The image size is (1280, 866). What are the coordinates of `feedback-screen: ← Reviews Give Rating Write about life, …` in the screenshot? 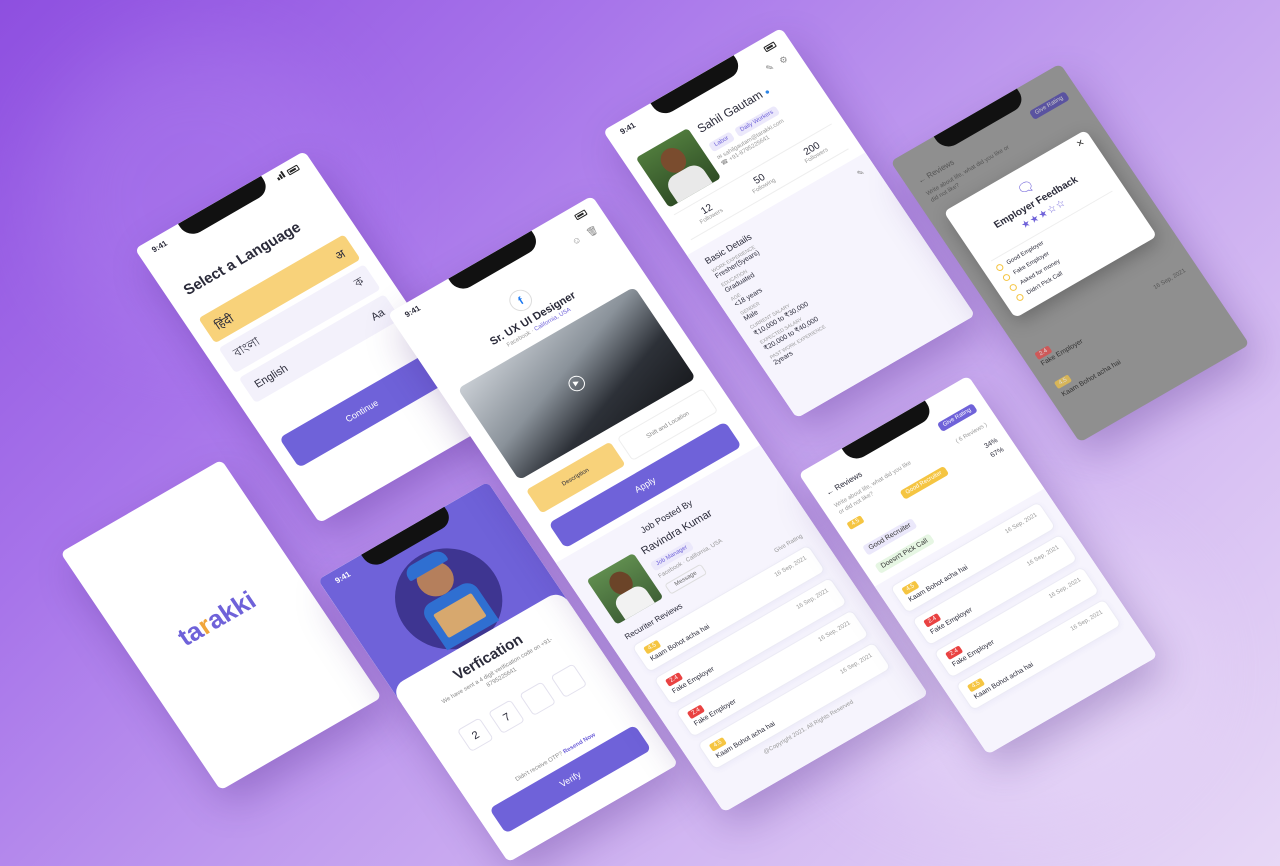 It's located at (1070, 253).